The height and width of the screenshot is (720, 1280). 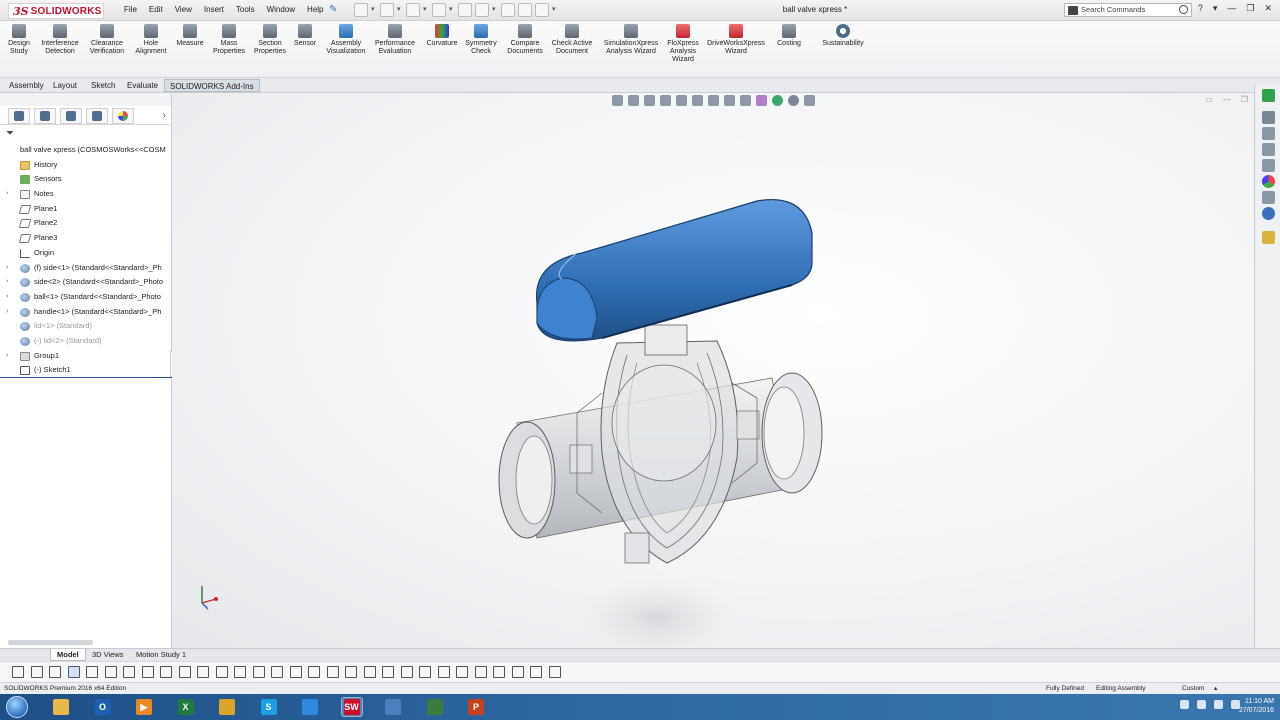 I want to click on tree-item: › (f) side<1> (Standard<<Standard>_Ph, so click(x=86, y=268).